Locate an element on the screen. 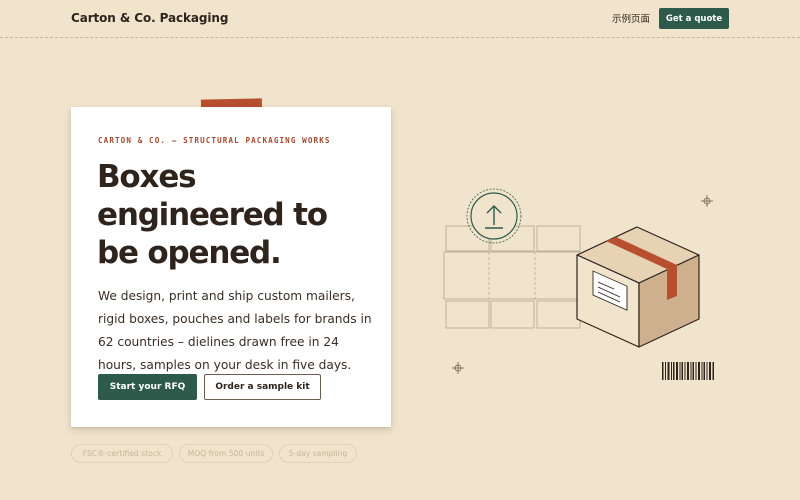 Image resolution: width=800 pixels, height=500 pixels. dieline-illustration is located at coordinates (512, 277).